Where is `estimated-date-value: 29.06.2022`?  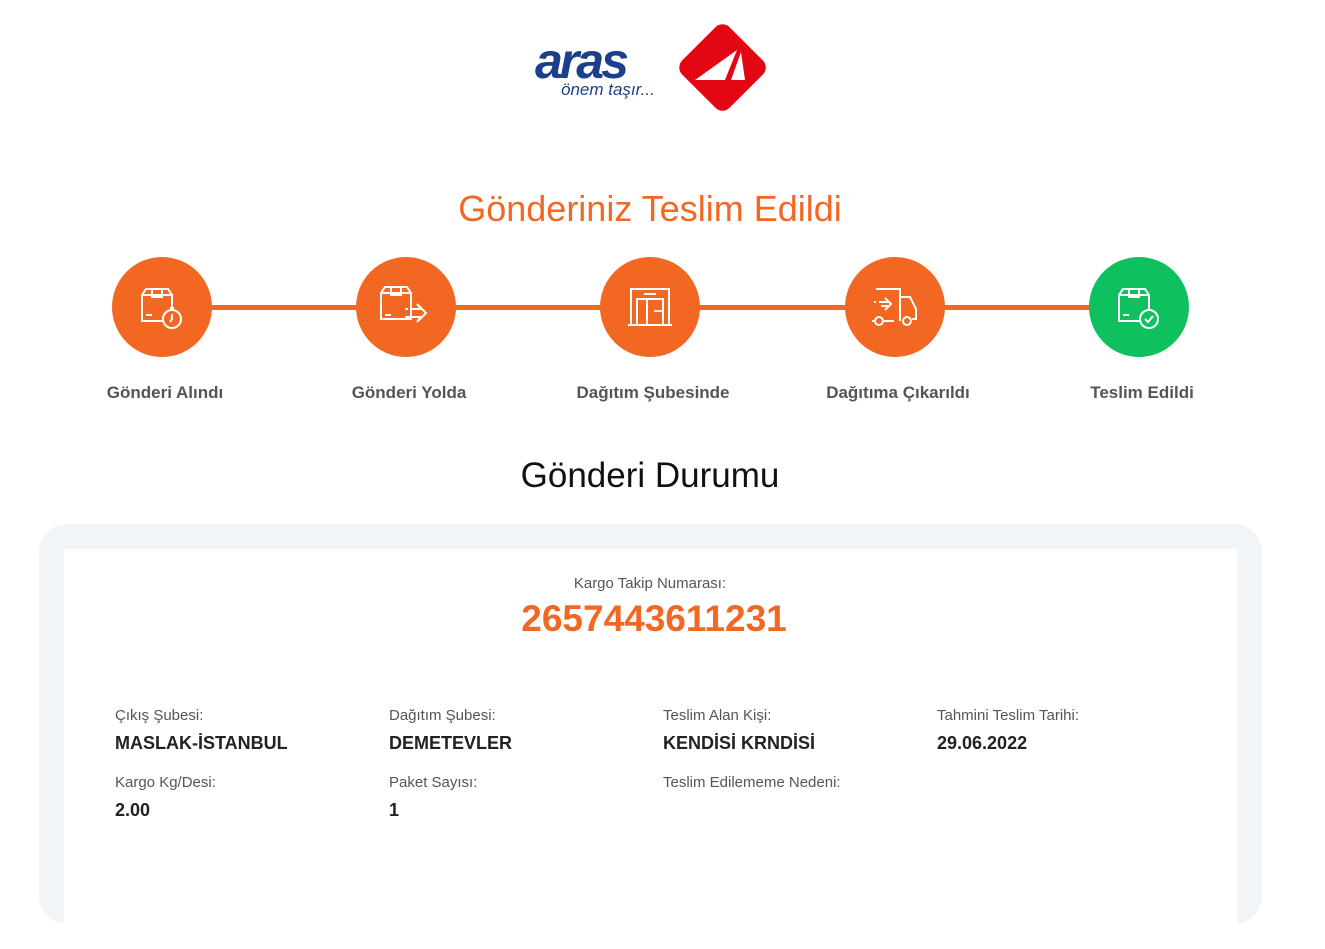
estimated-date-value: 29.06.2022 is located at coordinates (982, 743).